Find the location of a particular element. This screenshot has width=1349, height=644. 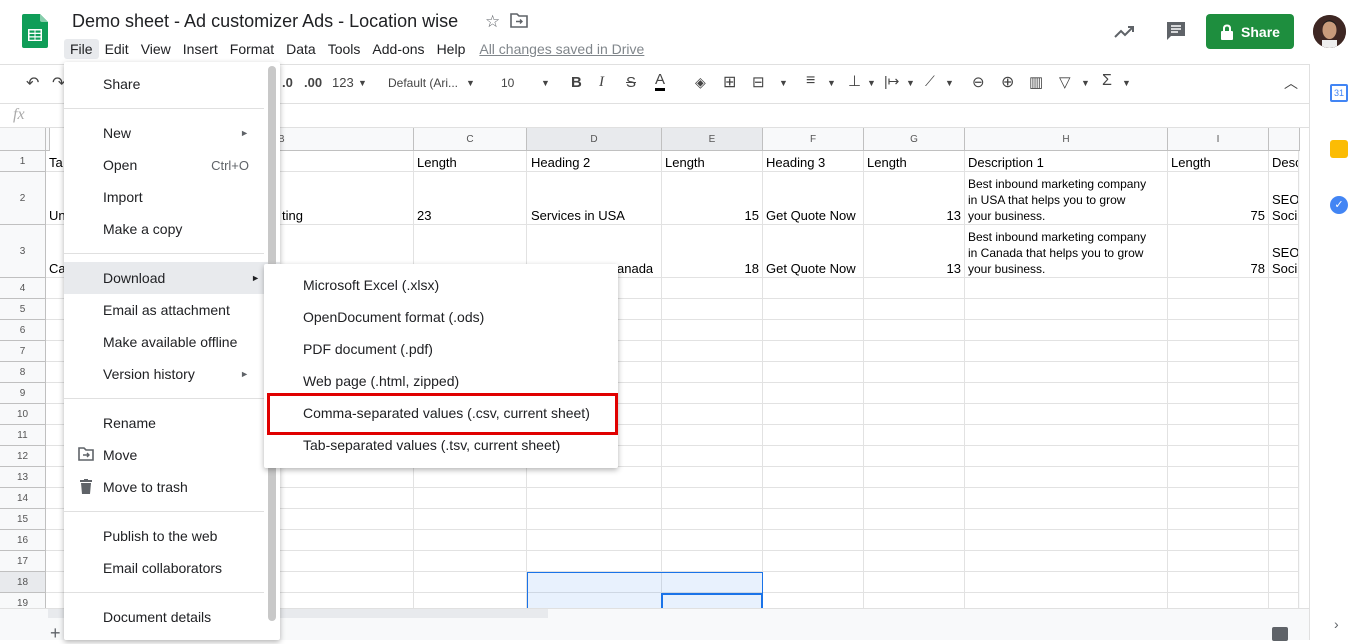

italic-icon: I is located at coordinates (601, 82).